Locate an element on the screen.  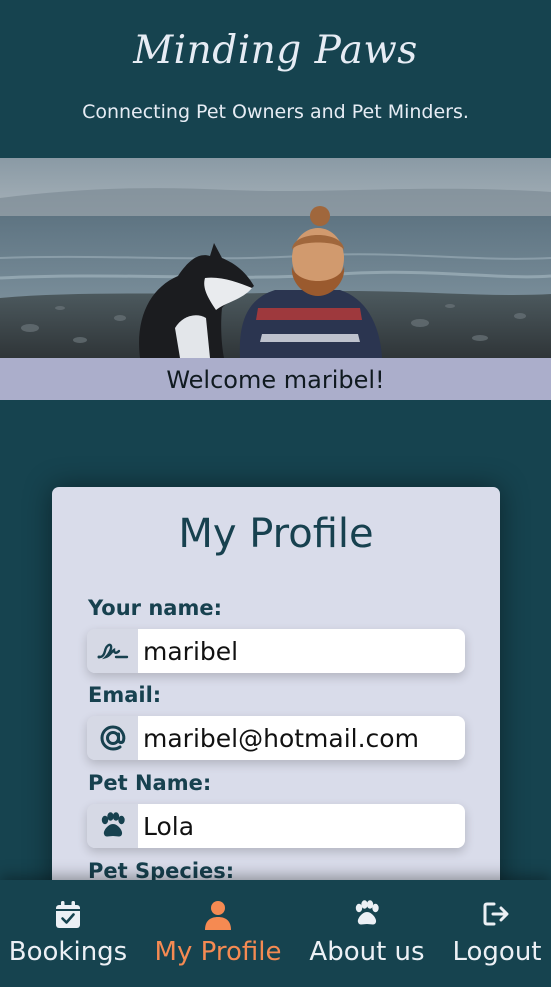
name-label: Your name: is located at coordinates (155, 608).